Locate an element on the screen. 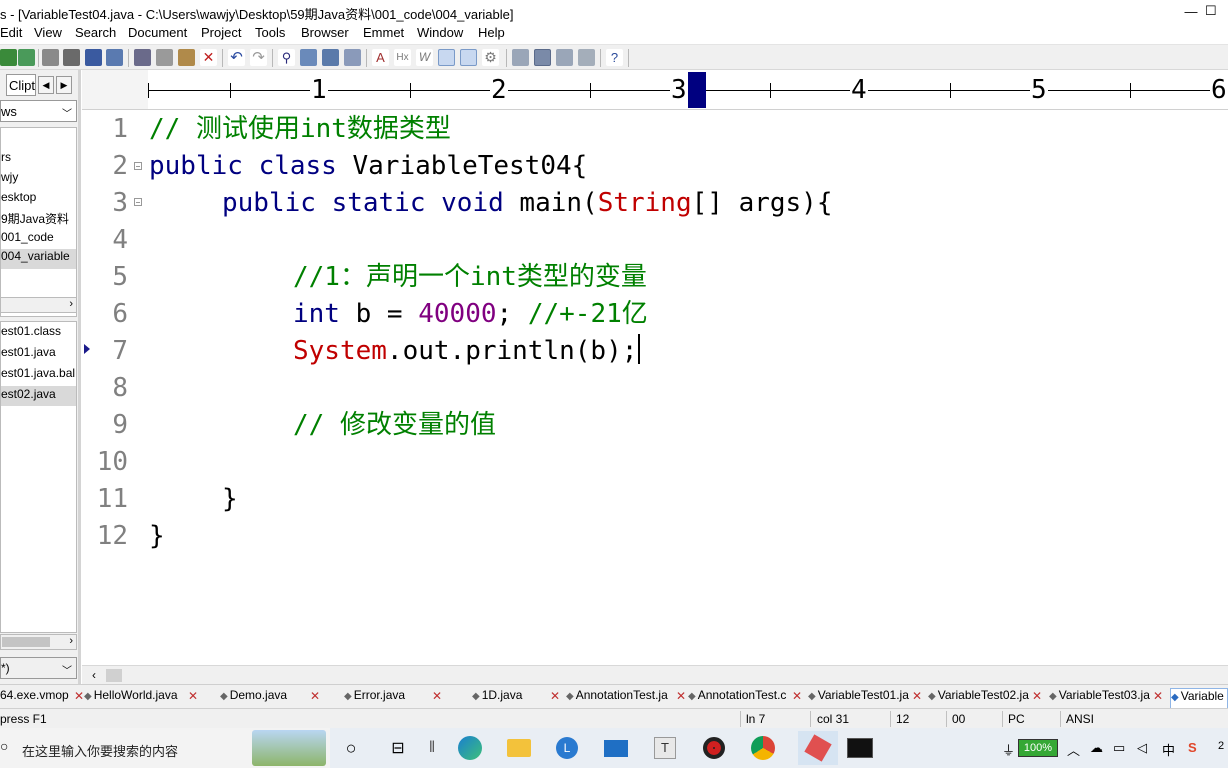  menu-browser: Browser is located at coordinates (325, 32).